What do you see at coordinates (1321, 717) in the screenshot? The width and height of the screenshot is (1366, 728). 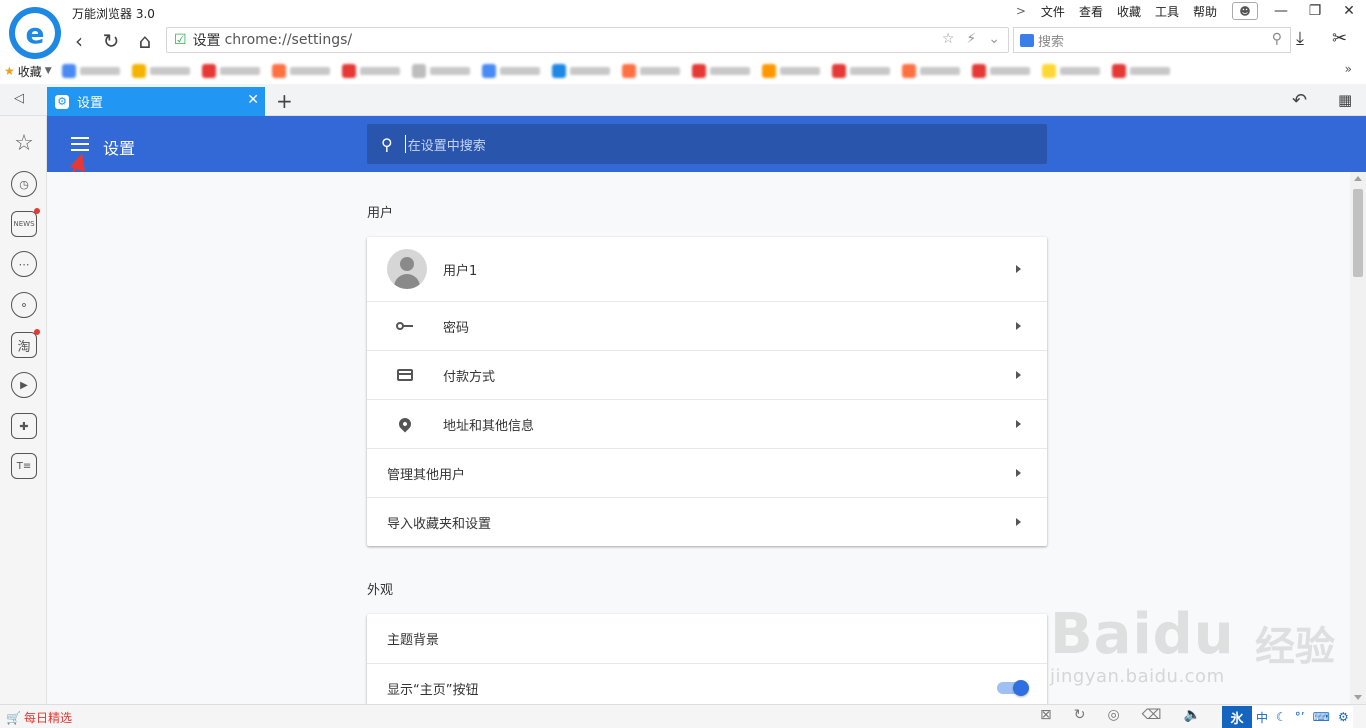 I see `keyboard-icon: ⌨` at bounding box center [1321, 717].